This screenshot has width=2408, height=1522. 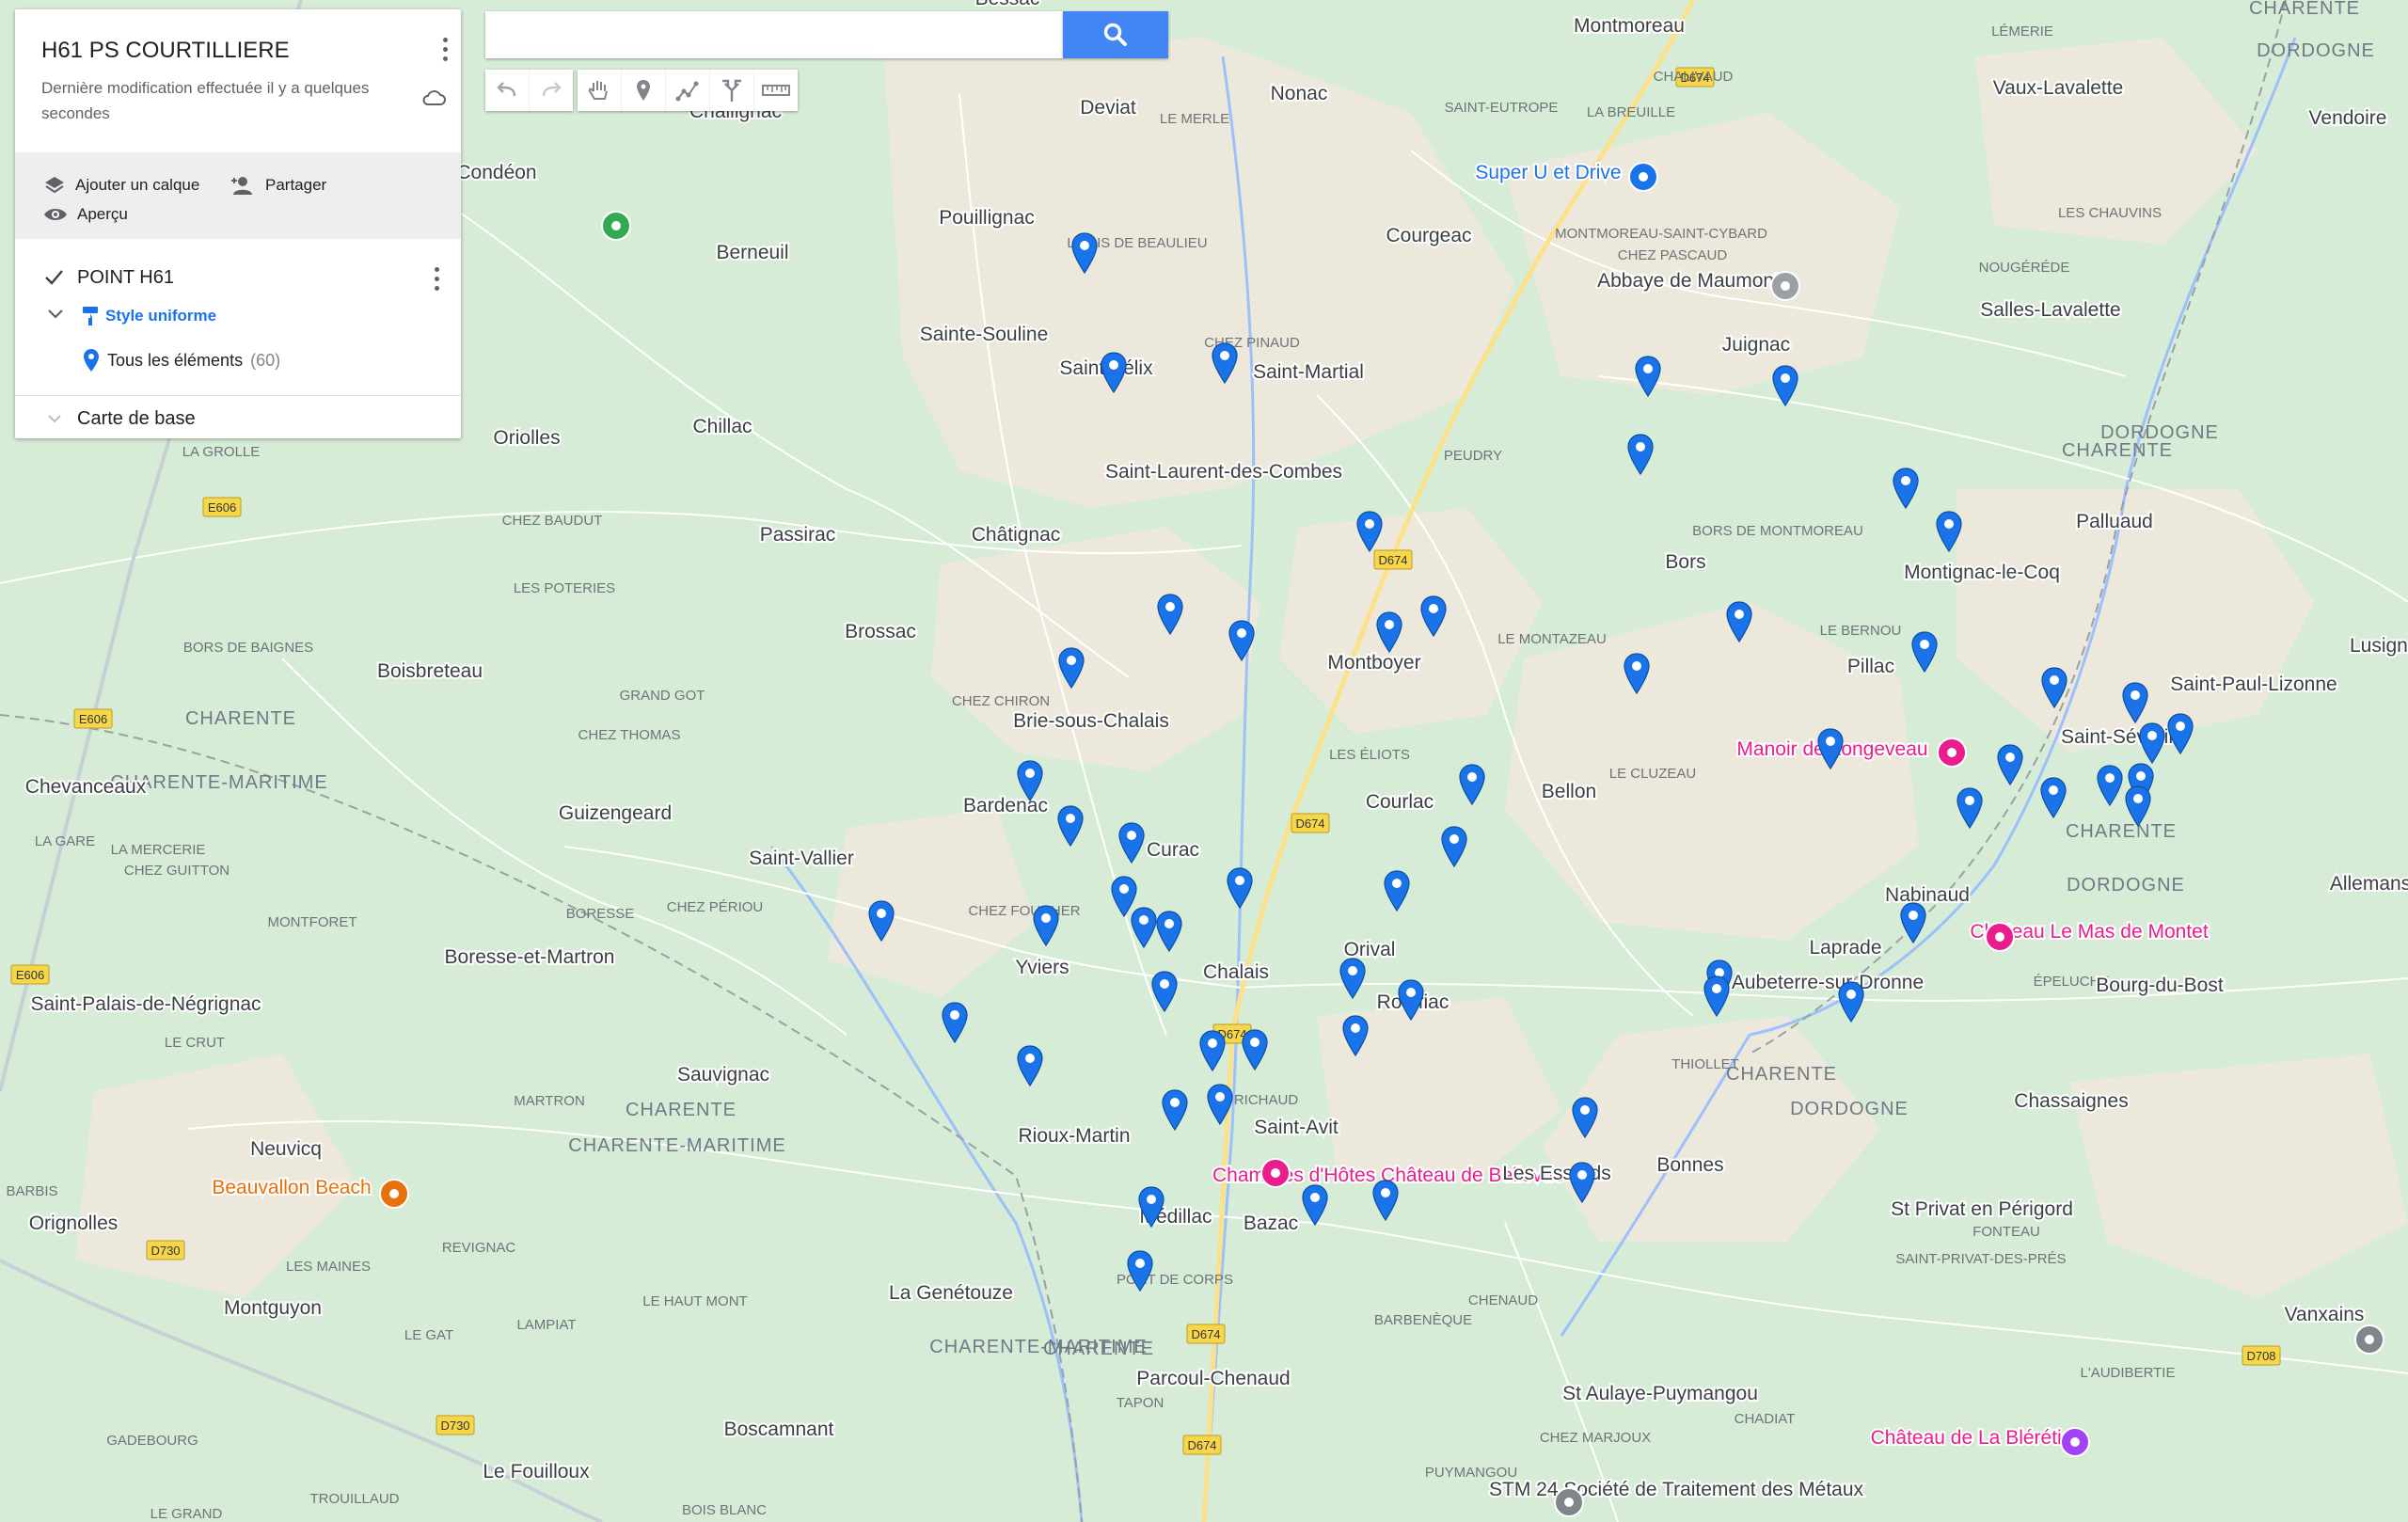 What do you see at coordinates (121, 186) in the screenshot?
I see `add-layer-button: Ajouter un calque` at bounding box center [121, 186].